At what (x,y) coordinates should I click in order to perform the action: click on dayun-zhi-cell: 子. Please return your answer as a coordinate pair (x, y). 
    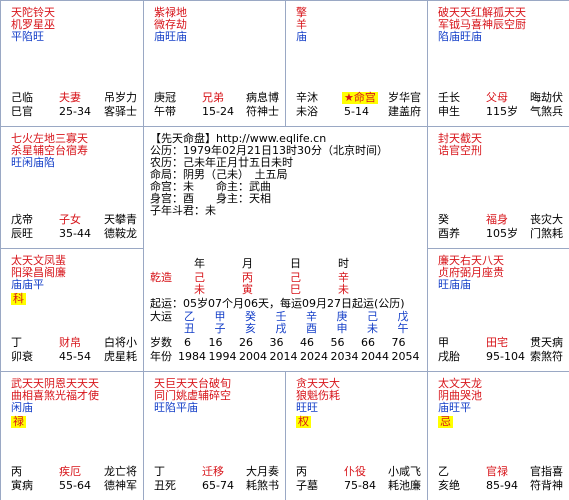
    Looking at the image, I should click on (220, 328).